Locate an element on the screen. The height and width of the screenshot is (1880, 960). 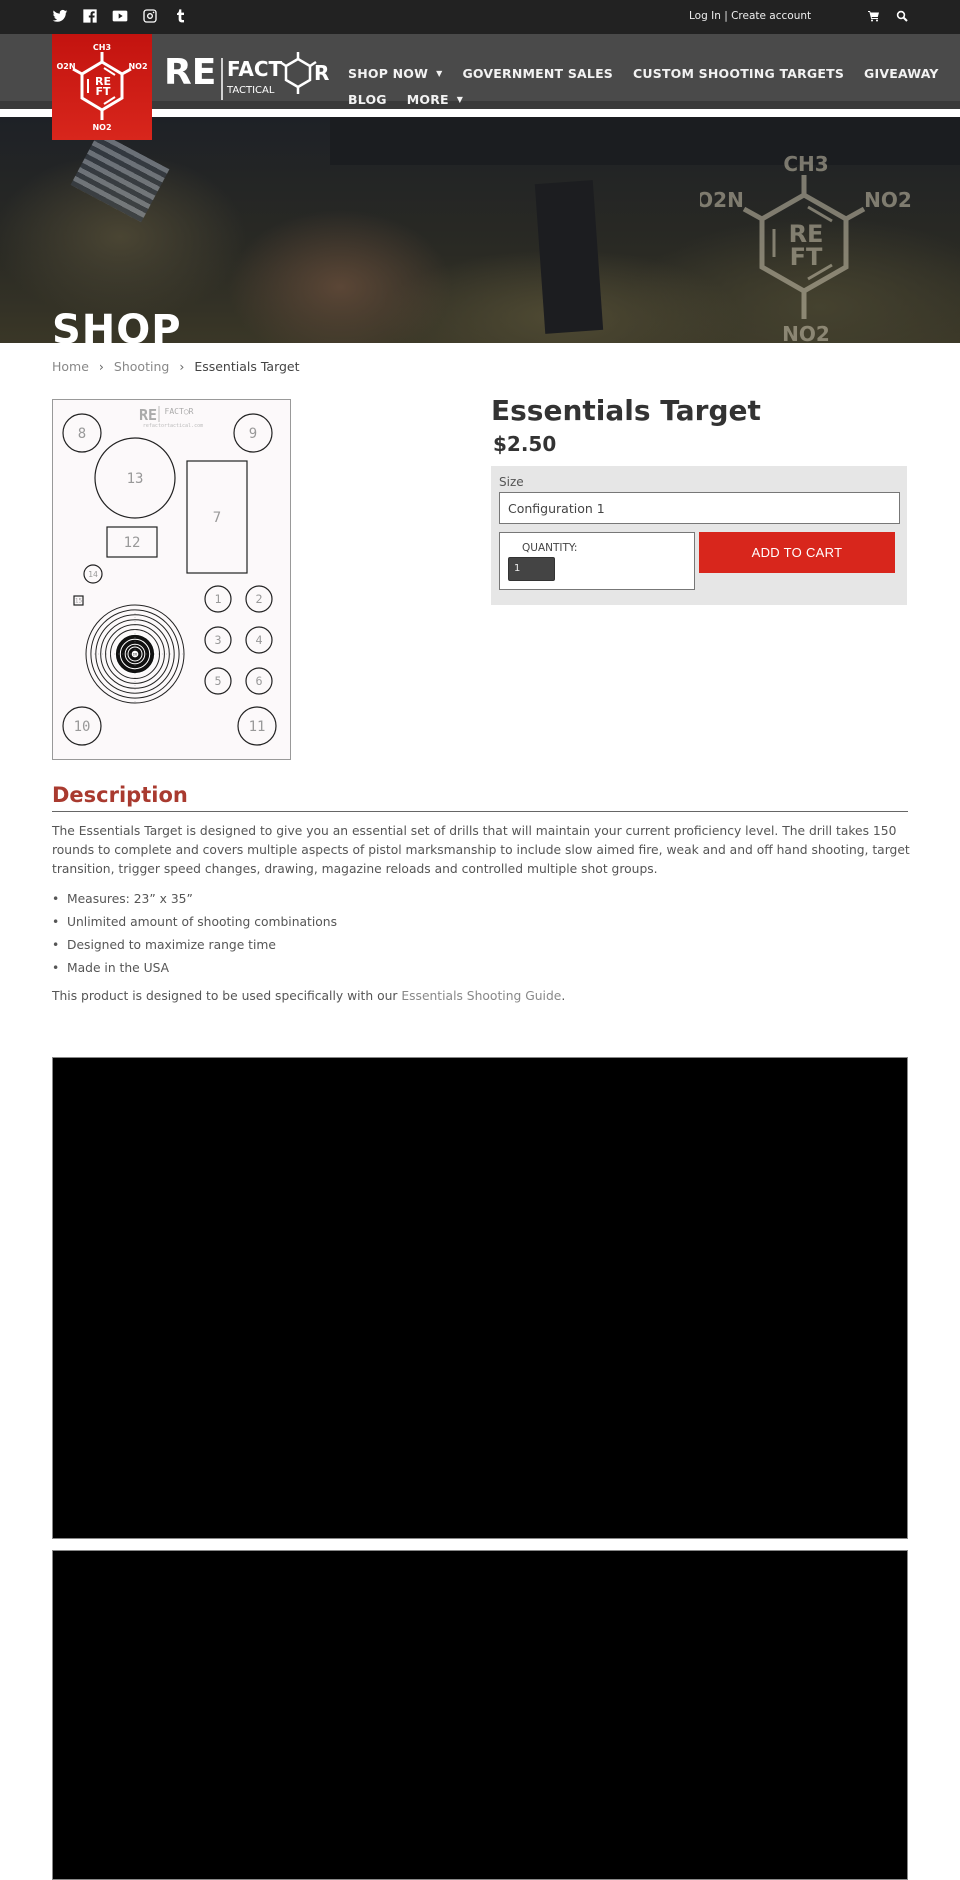
target-brand-re: RE is located at coordinates (148, 415).